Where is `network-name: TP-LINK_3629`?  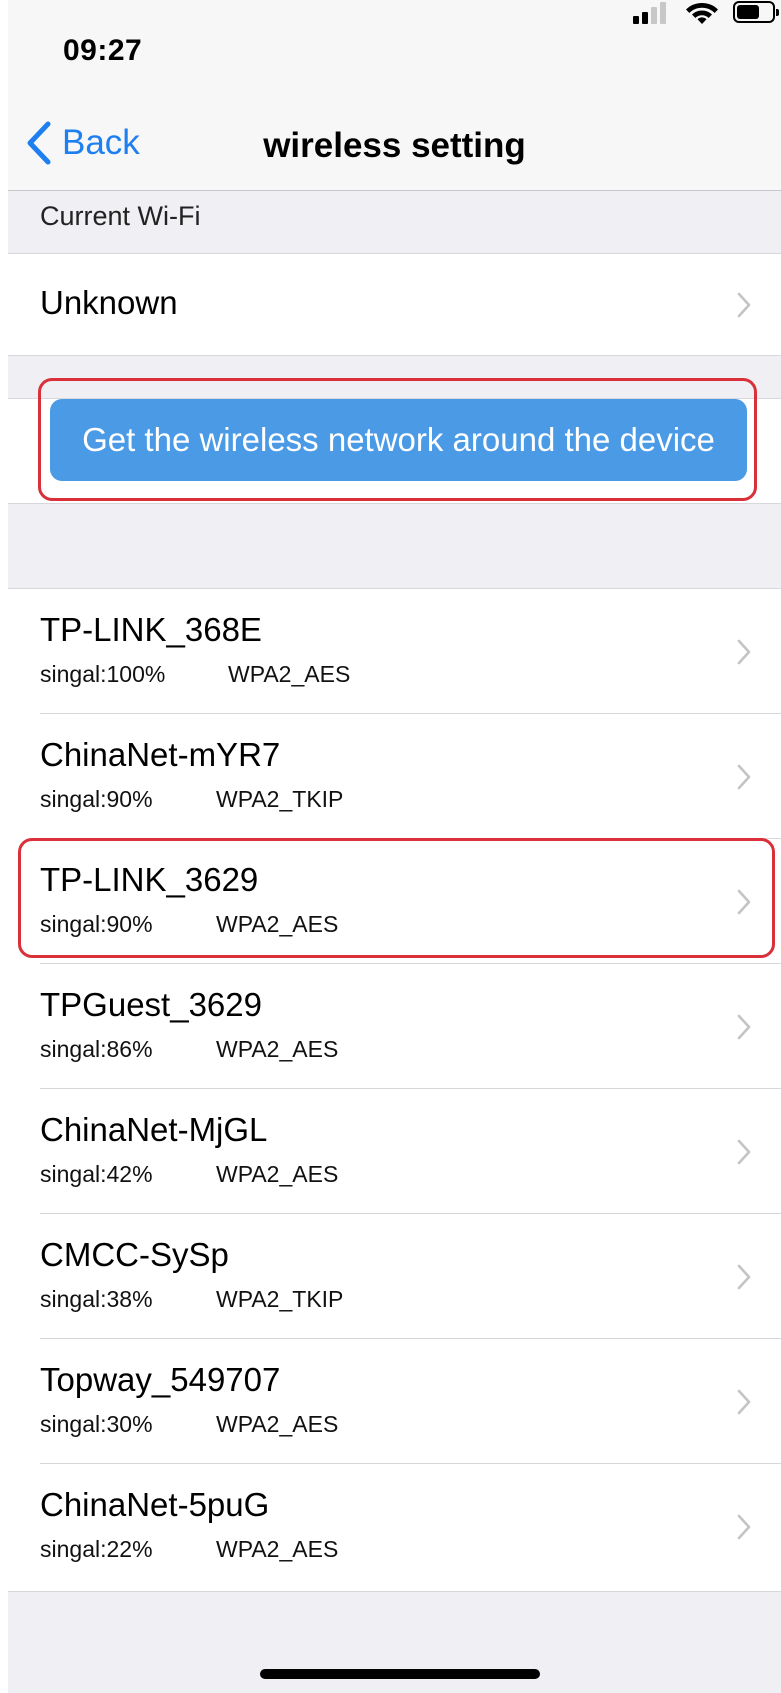 network-name: TP-LINK_3629 is located at coordinates (149, 879).